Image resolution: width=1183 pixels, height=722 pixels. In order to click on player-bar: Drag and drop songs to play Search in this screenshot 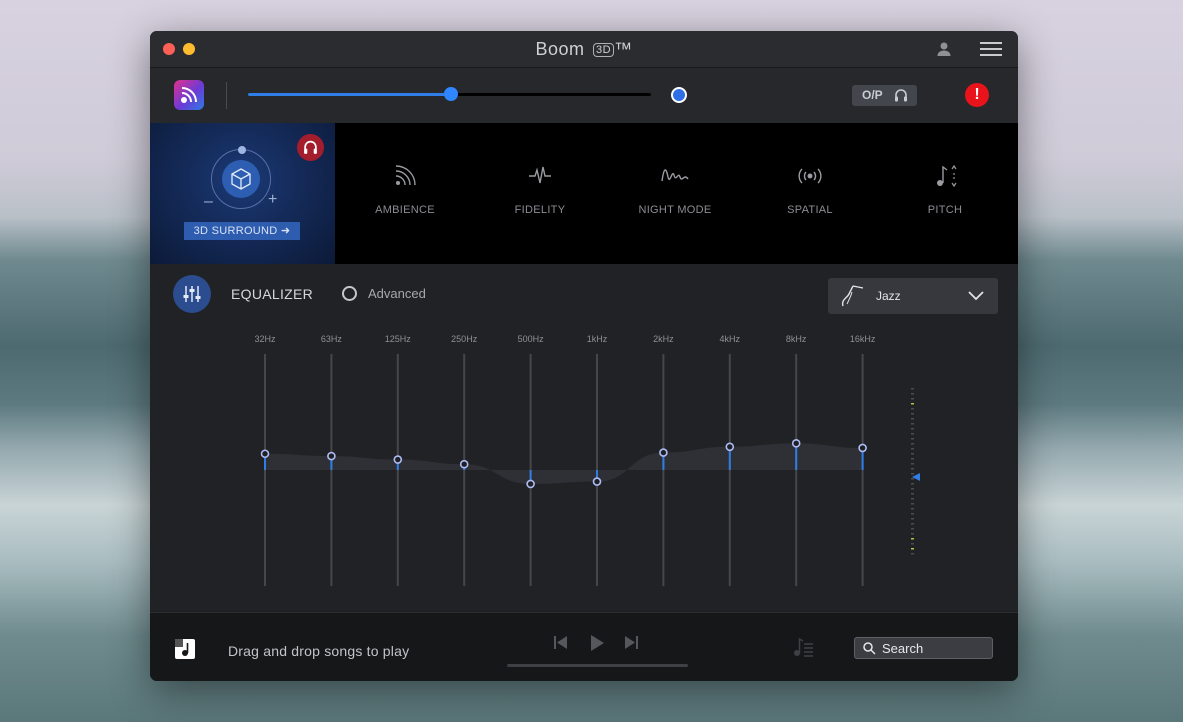, I will do `click(584, 646)`.